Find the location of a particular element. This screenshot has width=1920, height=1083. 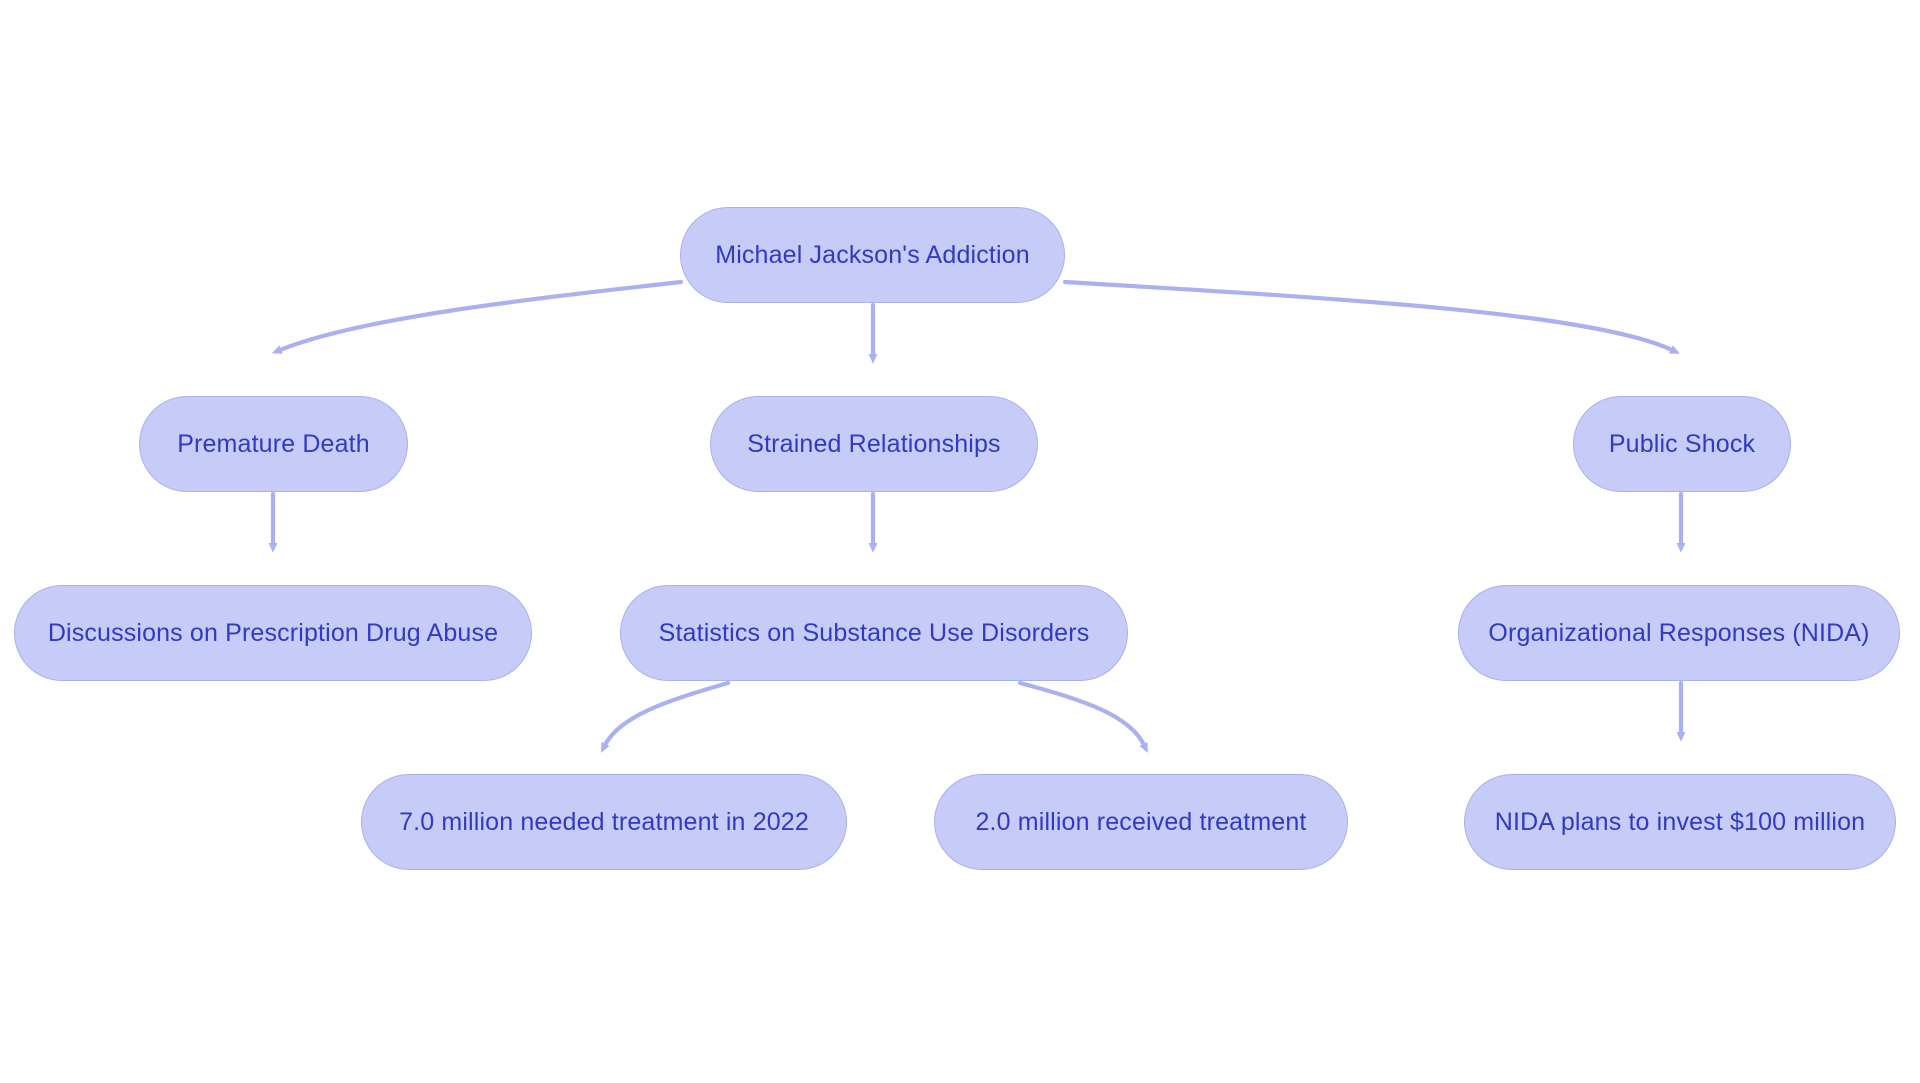

node-nida-invest-100-million: NIDA plans to invest $100 million is located at coordinates (1680, 822).